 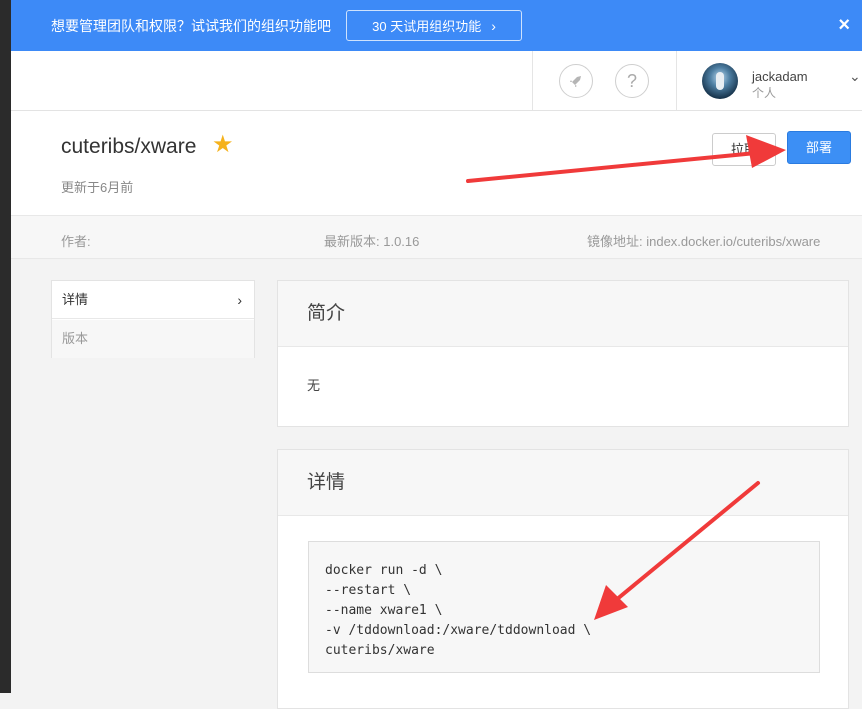 I want to click on banner-text: 想要管理团队和权限？试试我们的组织功能吧, so click(x=191, y=26).